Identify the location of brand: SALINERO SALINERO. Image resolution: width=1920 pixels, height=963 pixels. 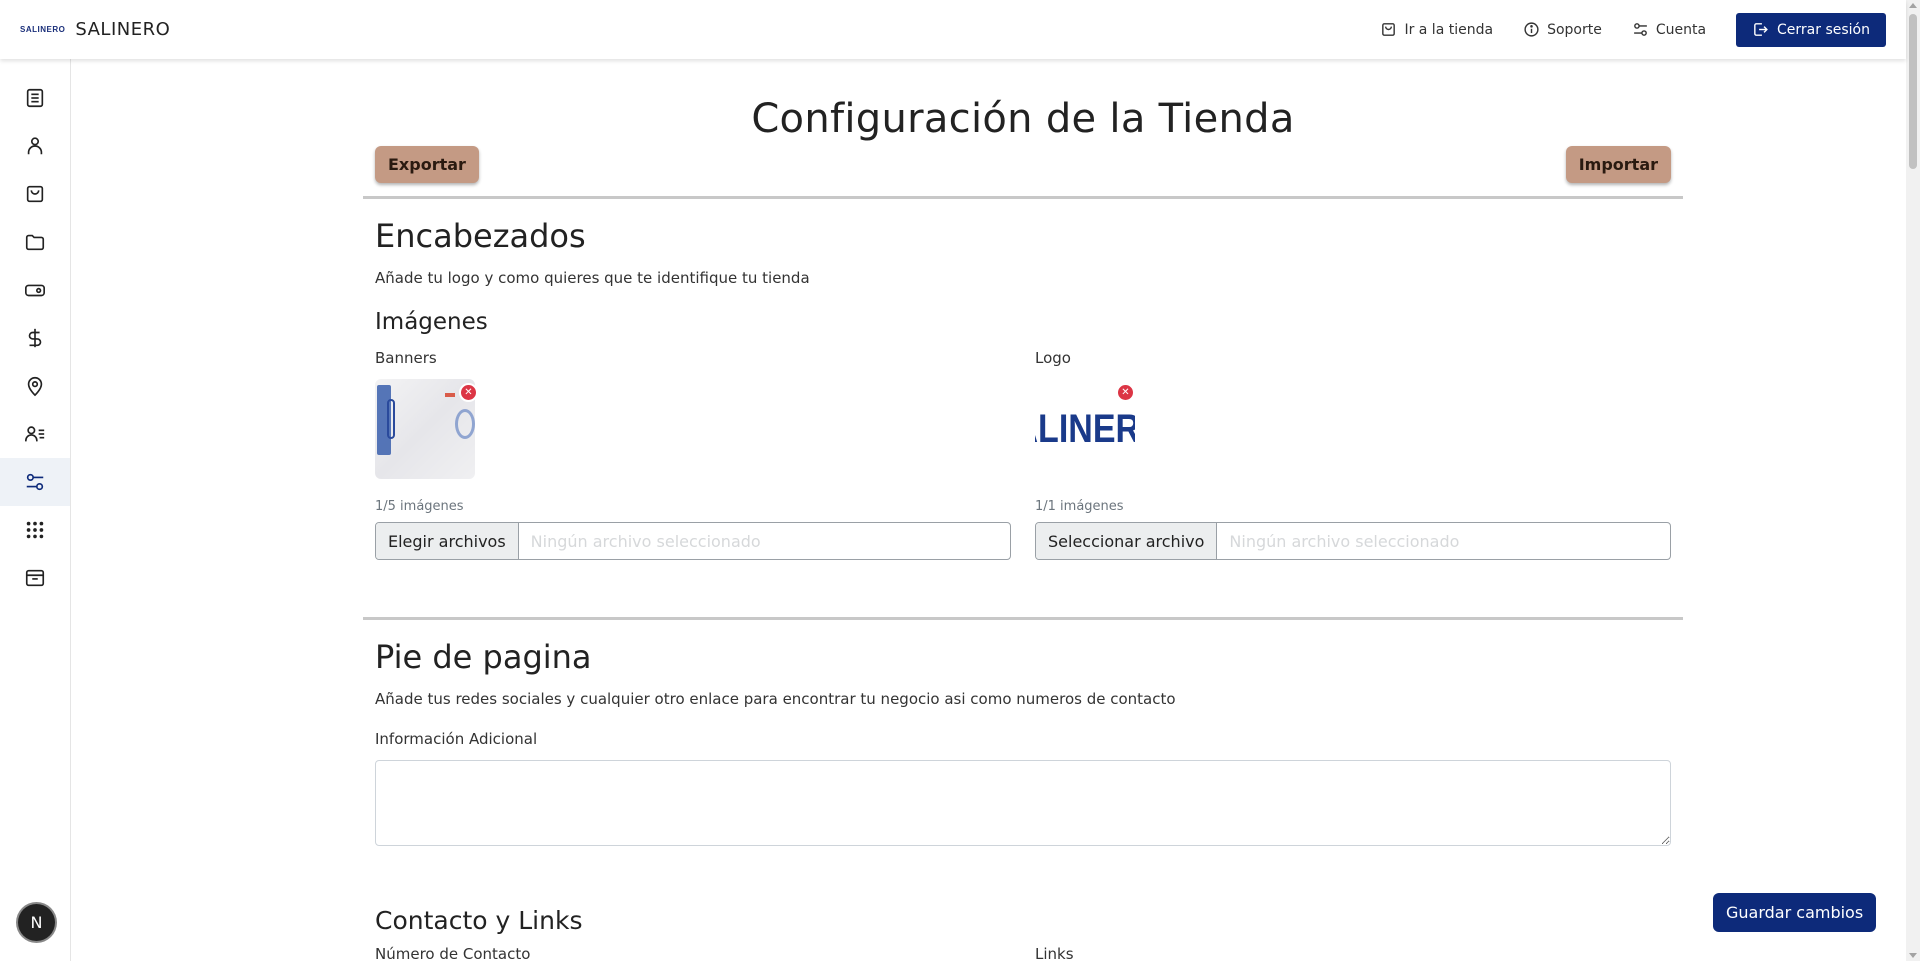
(95, 29).